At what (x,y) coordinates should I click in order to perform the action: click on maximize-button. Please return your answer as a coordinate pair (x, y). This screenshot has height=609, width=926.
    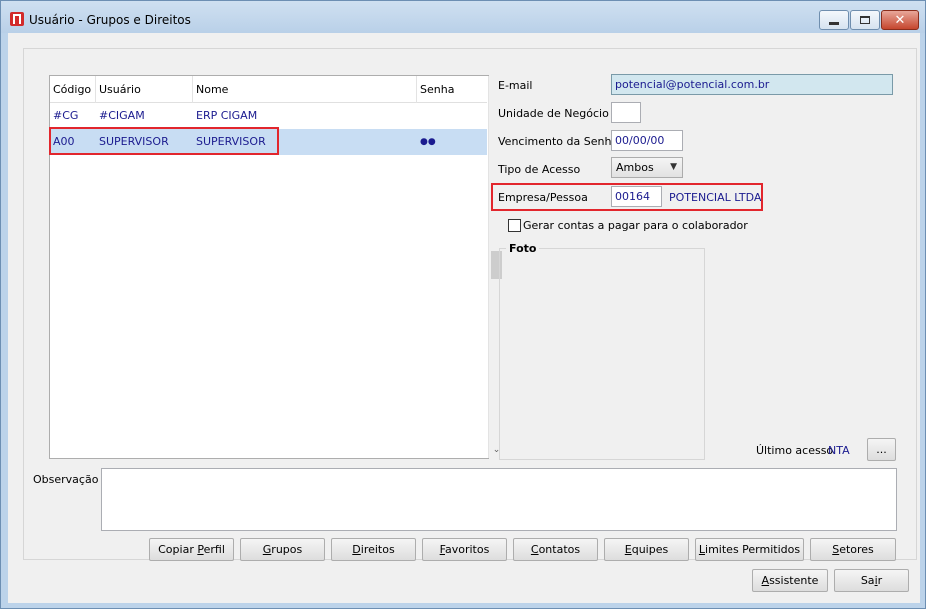
    Looking at the image, I should click on (865, 20).